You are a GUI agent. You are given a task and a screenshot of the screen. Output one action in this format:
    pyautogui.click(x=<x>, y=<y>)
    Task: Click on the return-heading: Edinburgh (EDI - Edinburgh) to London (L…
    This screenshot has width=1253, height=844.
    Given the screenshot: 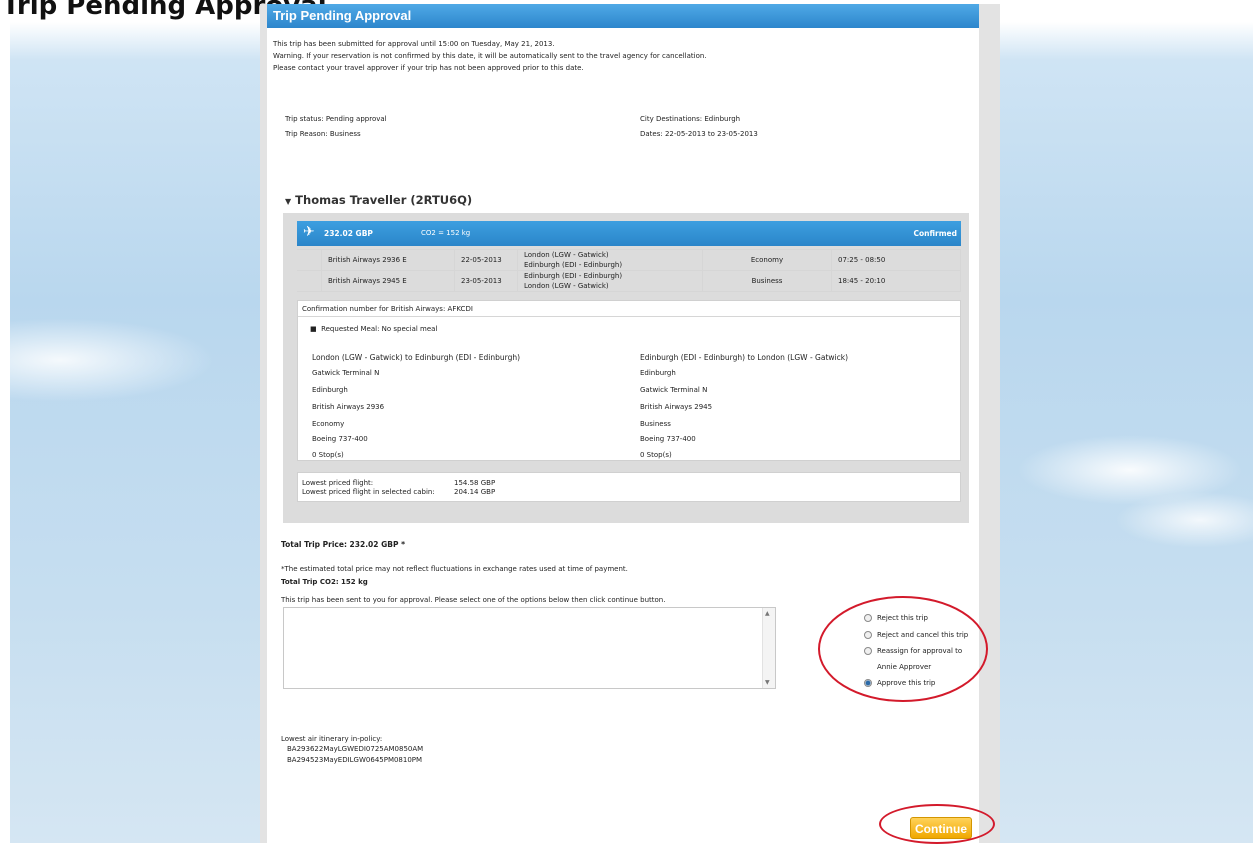 What is the action you would take?
    pyautogui.click(x=744, y=357)
    